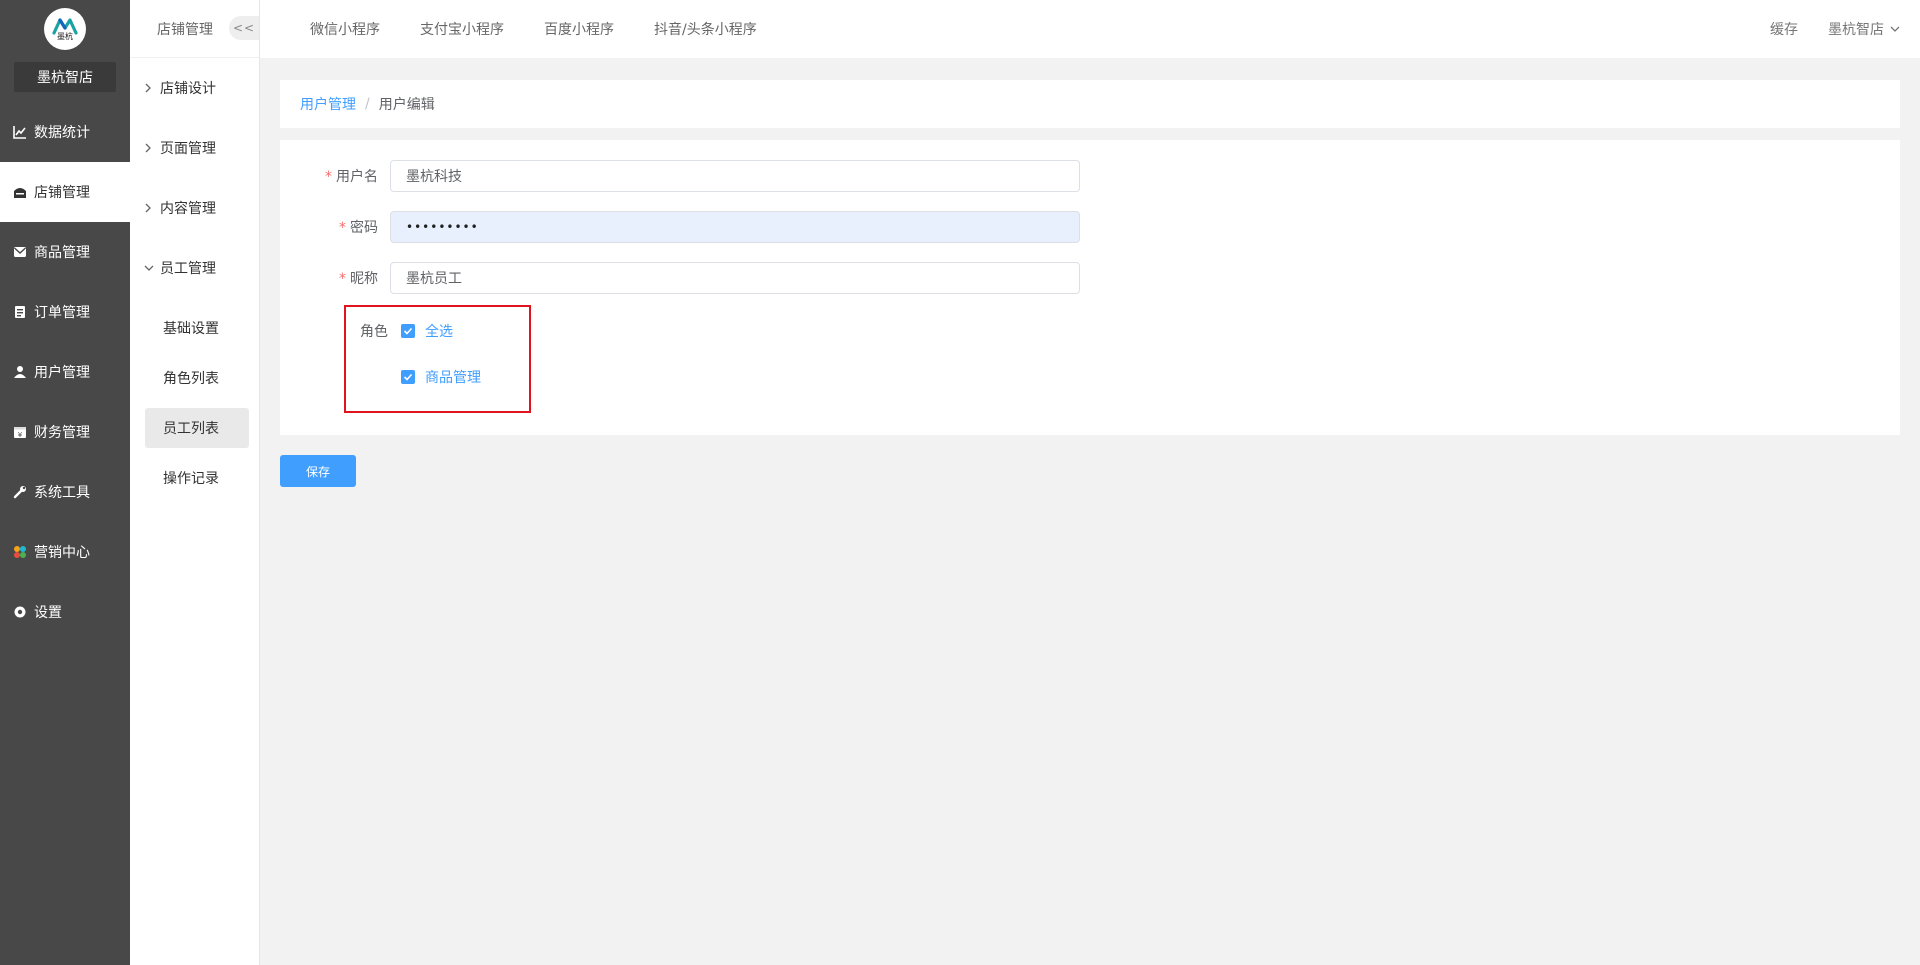 The width and height of the screenshot is (1920, 965). I want to click on sidebar-item-marketing: 营销中心, so click(65, 552).